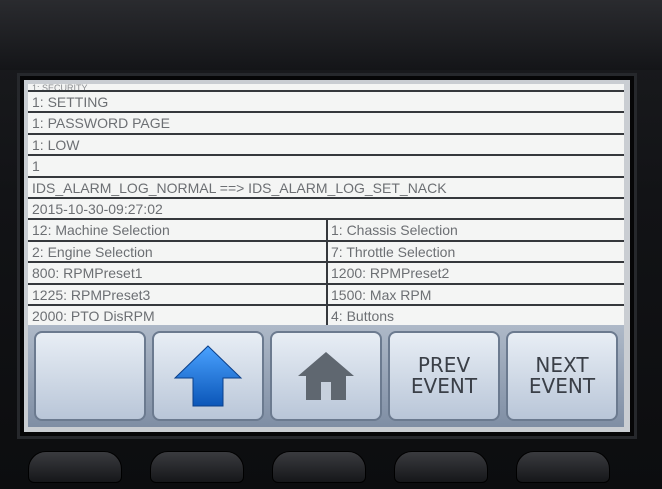 This screenshot has height=489, width=662. I want to click on next-event-button: NEXT EVENT, so click(562, 376).